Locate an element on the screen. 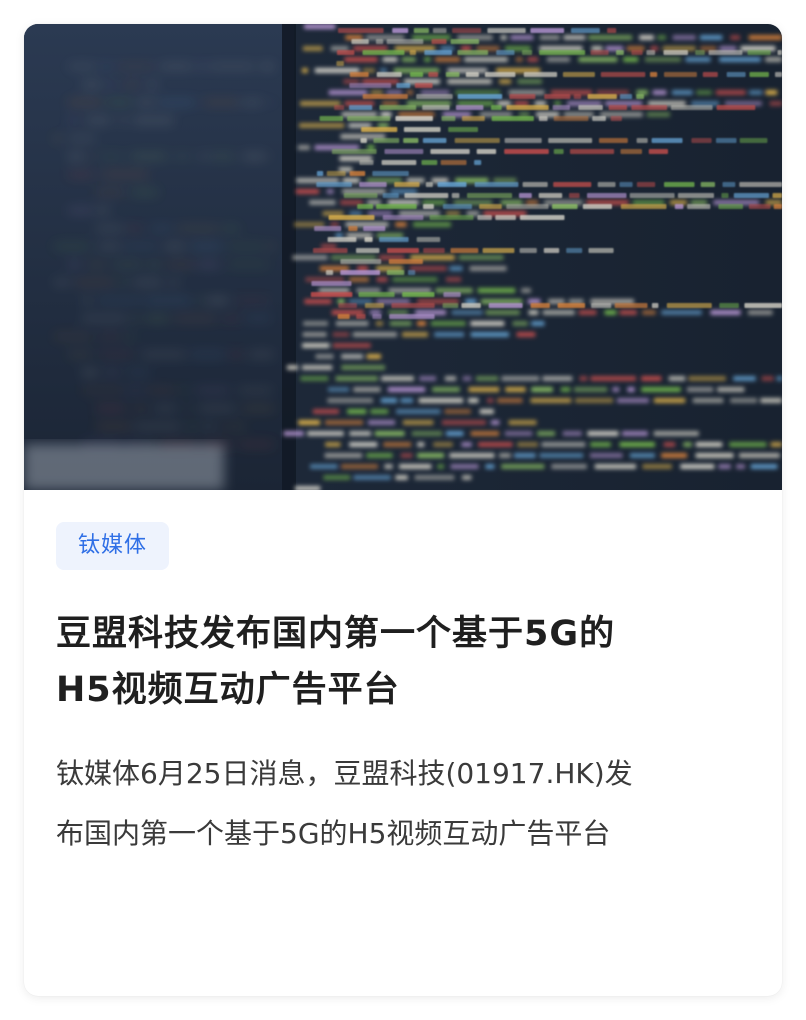 The width and height of the screenshot is (806, 1020). source-tag: 钛媒体 is located at coordinates (113, 546).